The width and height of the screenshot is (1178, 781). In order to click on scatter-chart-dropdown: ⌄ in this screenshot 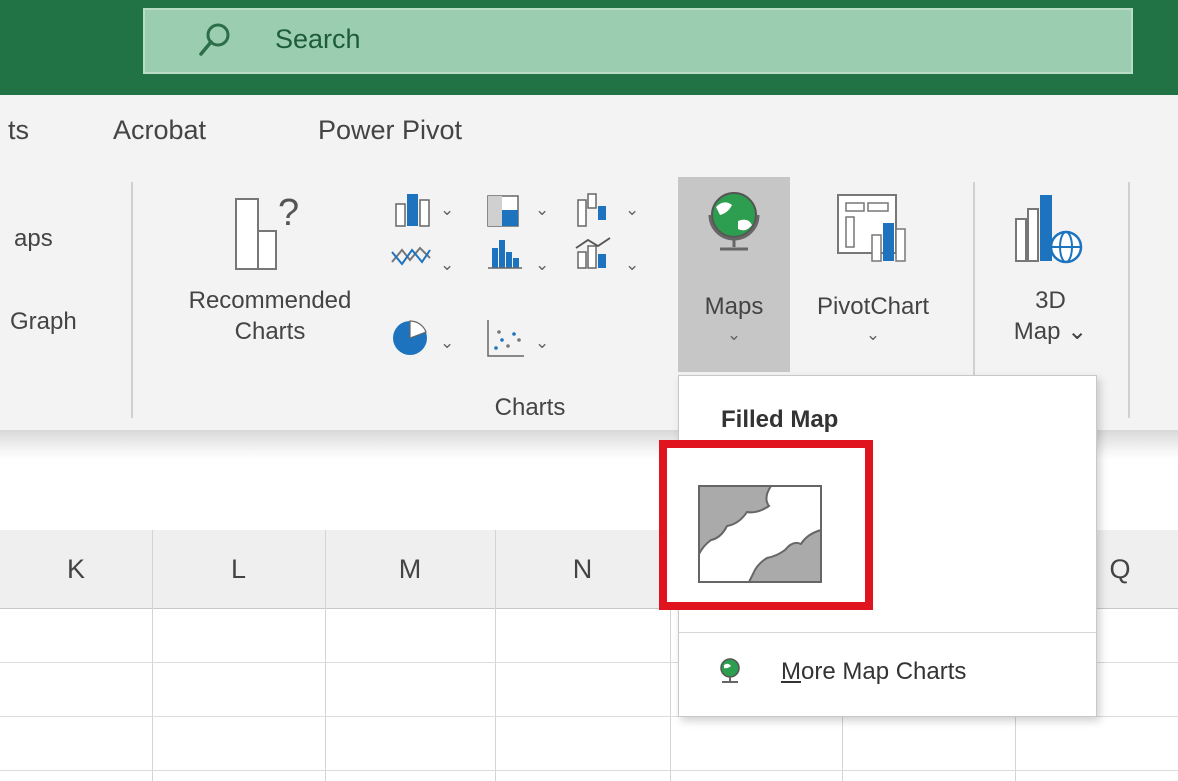, I will do `click(542, 343)`.